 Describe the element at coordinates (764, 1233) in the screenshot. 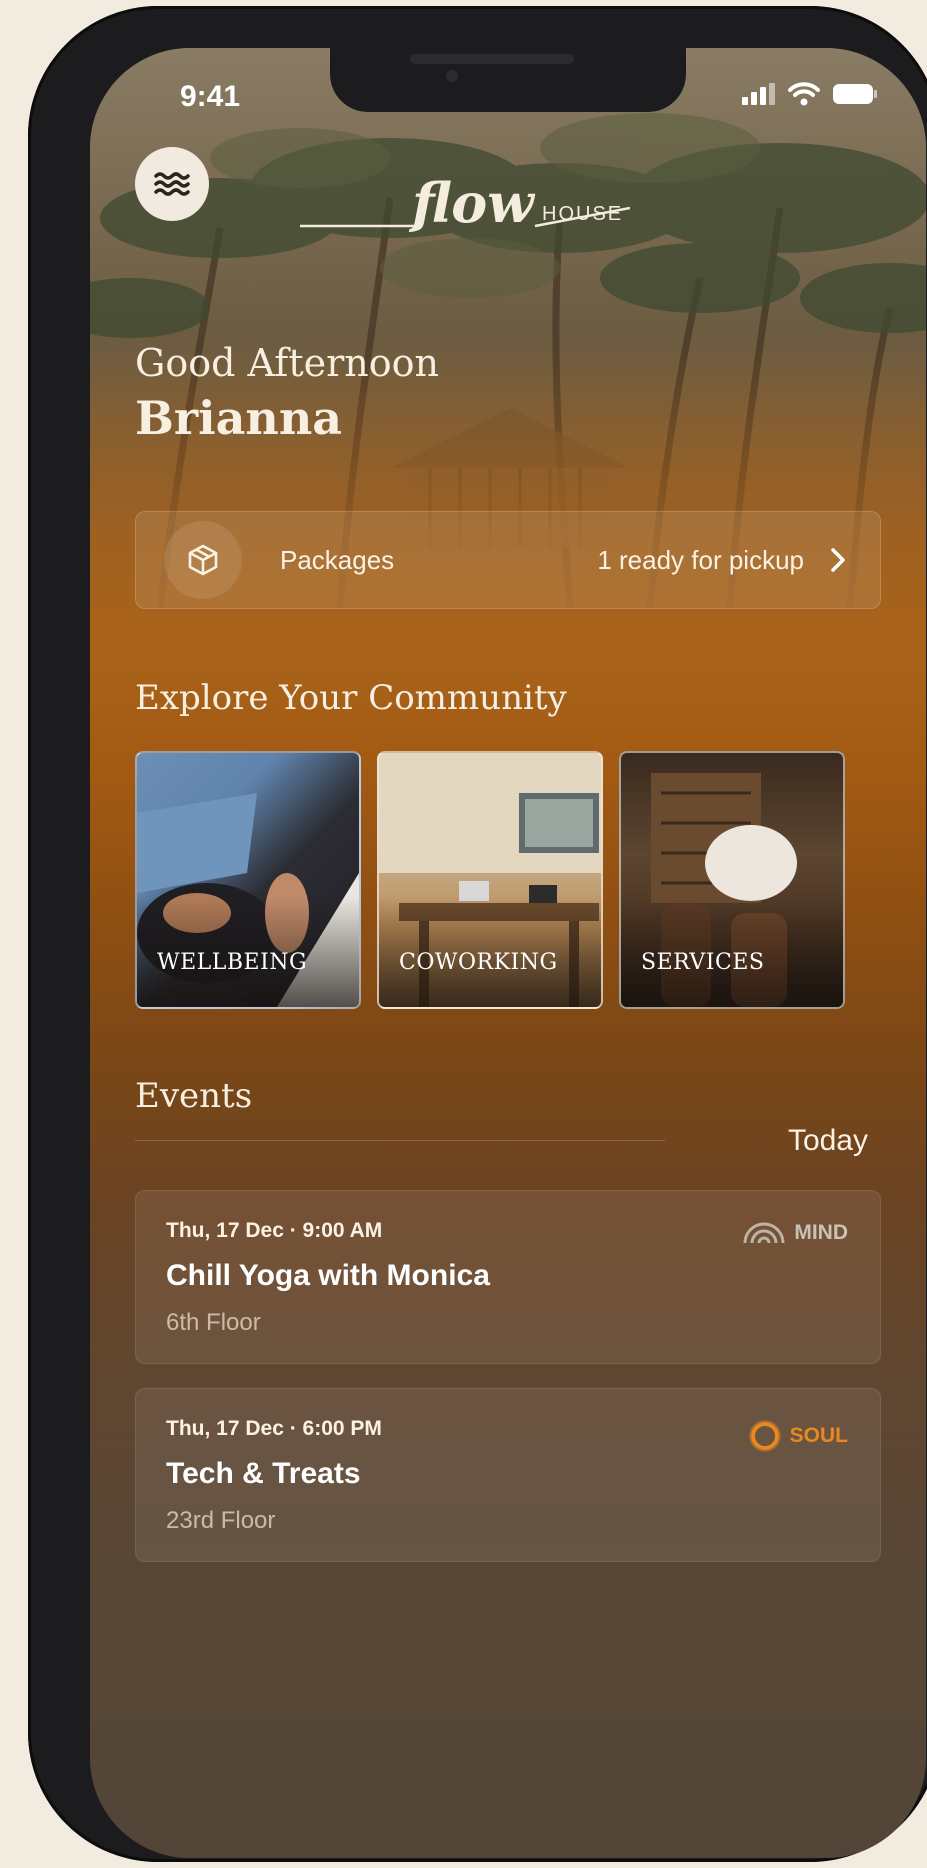

I see `mind-rainbow-icon` at that location.